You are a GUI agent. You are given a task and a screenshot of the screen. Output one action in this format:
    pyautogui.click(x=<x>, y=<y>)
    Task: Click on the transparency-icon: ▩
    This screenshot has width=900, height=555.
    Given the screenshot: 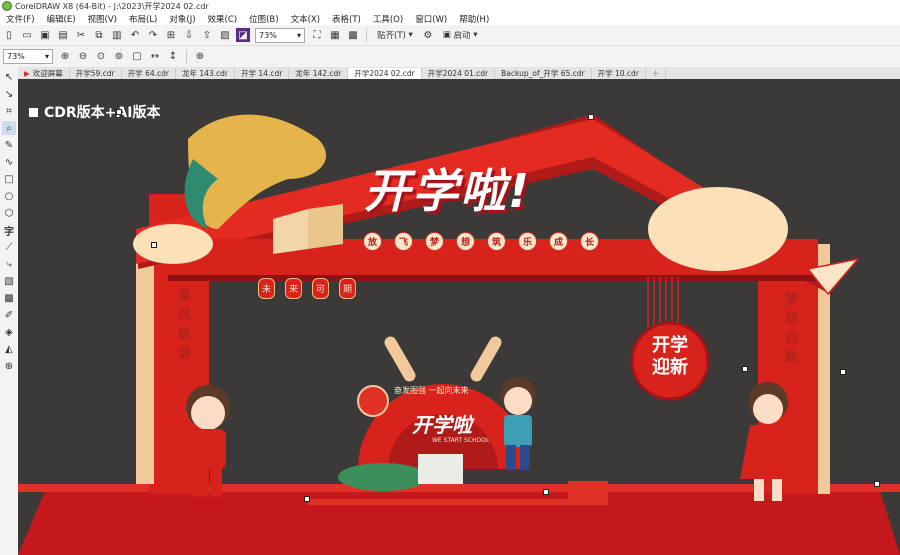 What is the action you would take?
    pyautogui.click(x=9, y=298)
    